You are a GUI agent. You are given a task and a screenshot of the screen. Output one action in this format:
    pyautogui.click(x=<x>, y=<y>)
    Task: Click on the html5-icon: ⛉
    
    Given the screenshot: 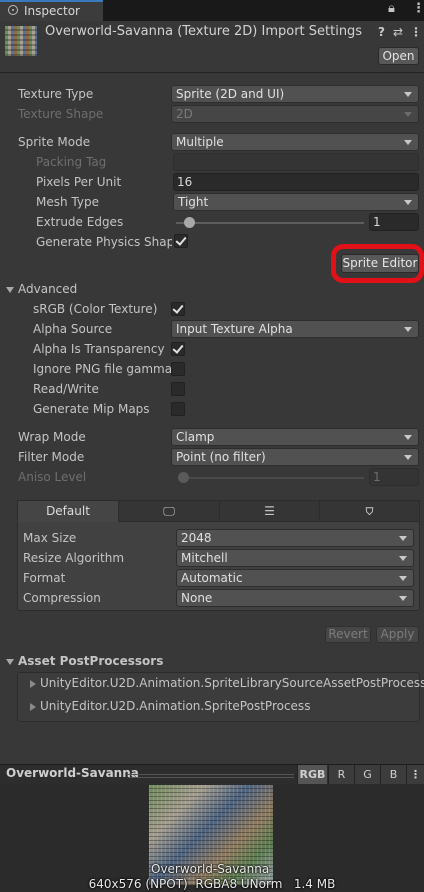 What is the action you would take?
    pyautogui.click(x=369, y=512)
    